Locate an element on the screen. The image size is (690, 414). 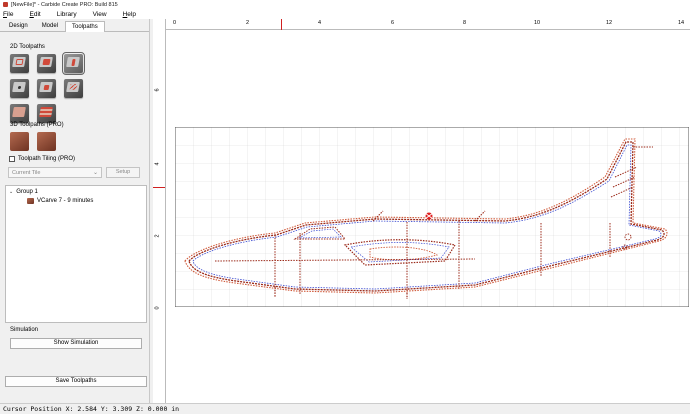
menu-file: File is located at coordinates (12, 14).